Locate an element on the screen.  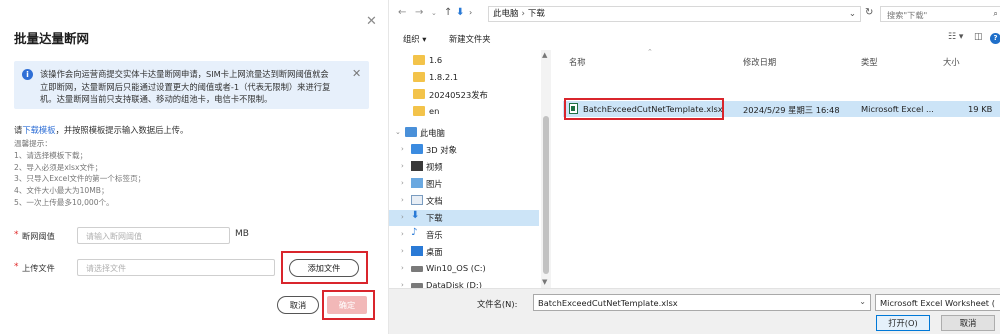
filename-value: BatchExceedCutNetTemplate.xlsx is located at coordinates (608, 303).